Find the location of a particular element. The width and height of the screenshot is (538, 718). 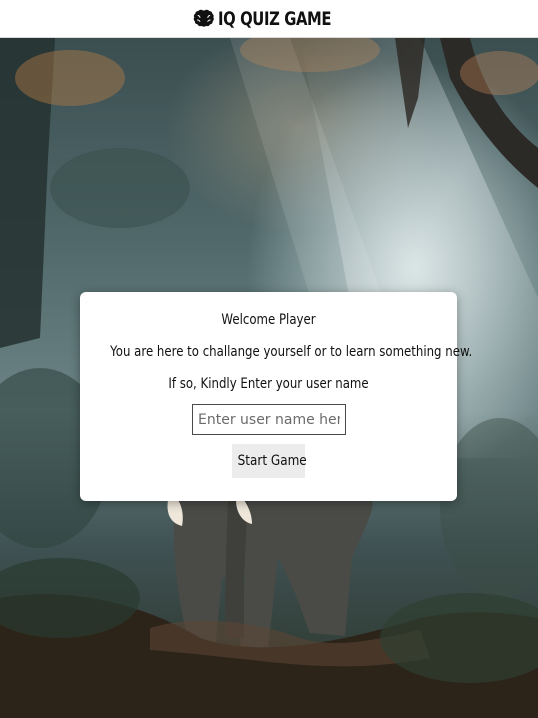

brand-logo: IQ QUIZ GAME is located at coordinates (268, 19).